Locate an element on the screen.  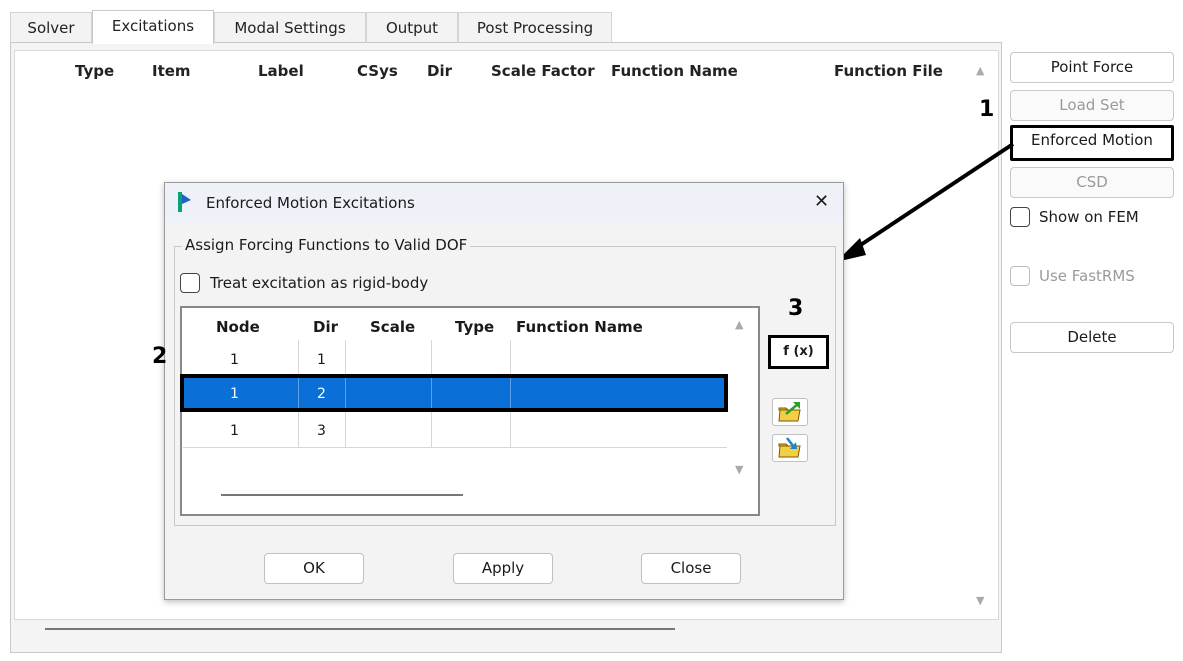
export-folder-button is located at coordinates (790, 412).